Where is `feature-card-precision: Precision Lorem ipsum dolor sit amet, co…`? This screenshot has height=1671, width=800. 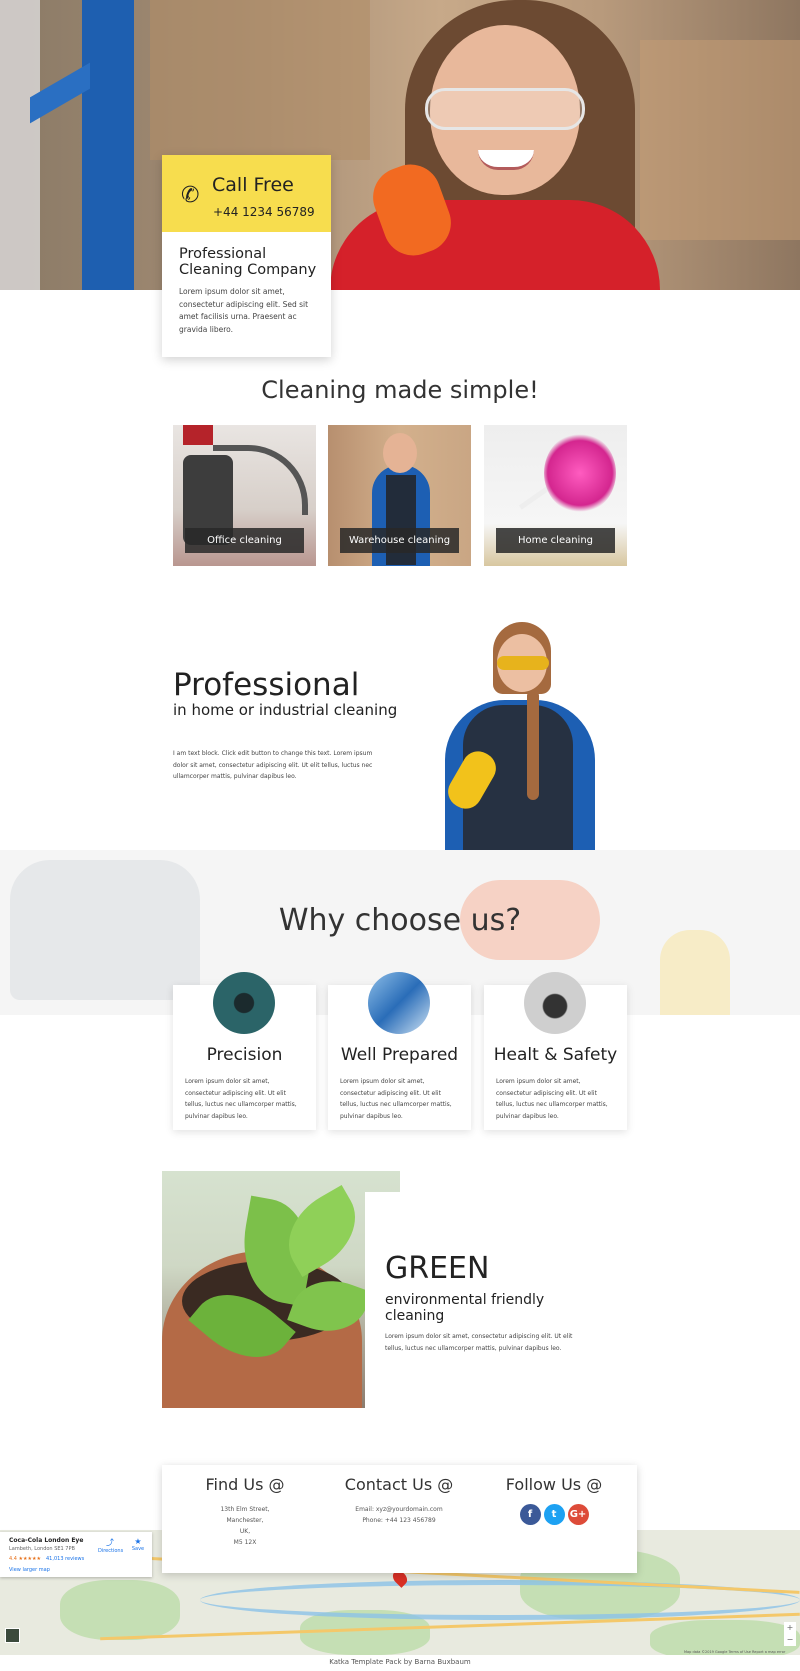
feature-card-precision: Precision Lorem ipsum dolor sit amet, co… is located at coordinates (244, 1051).